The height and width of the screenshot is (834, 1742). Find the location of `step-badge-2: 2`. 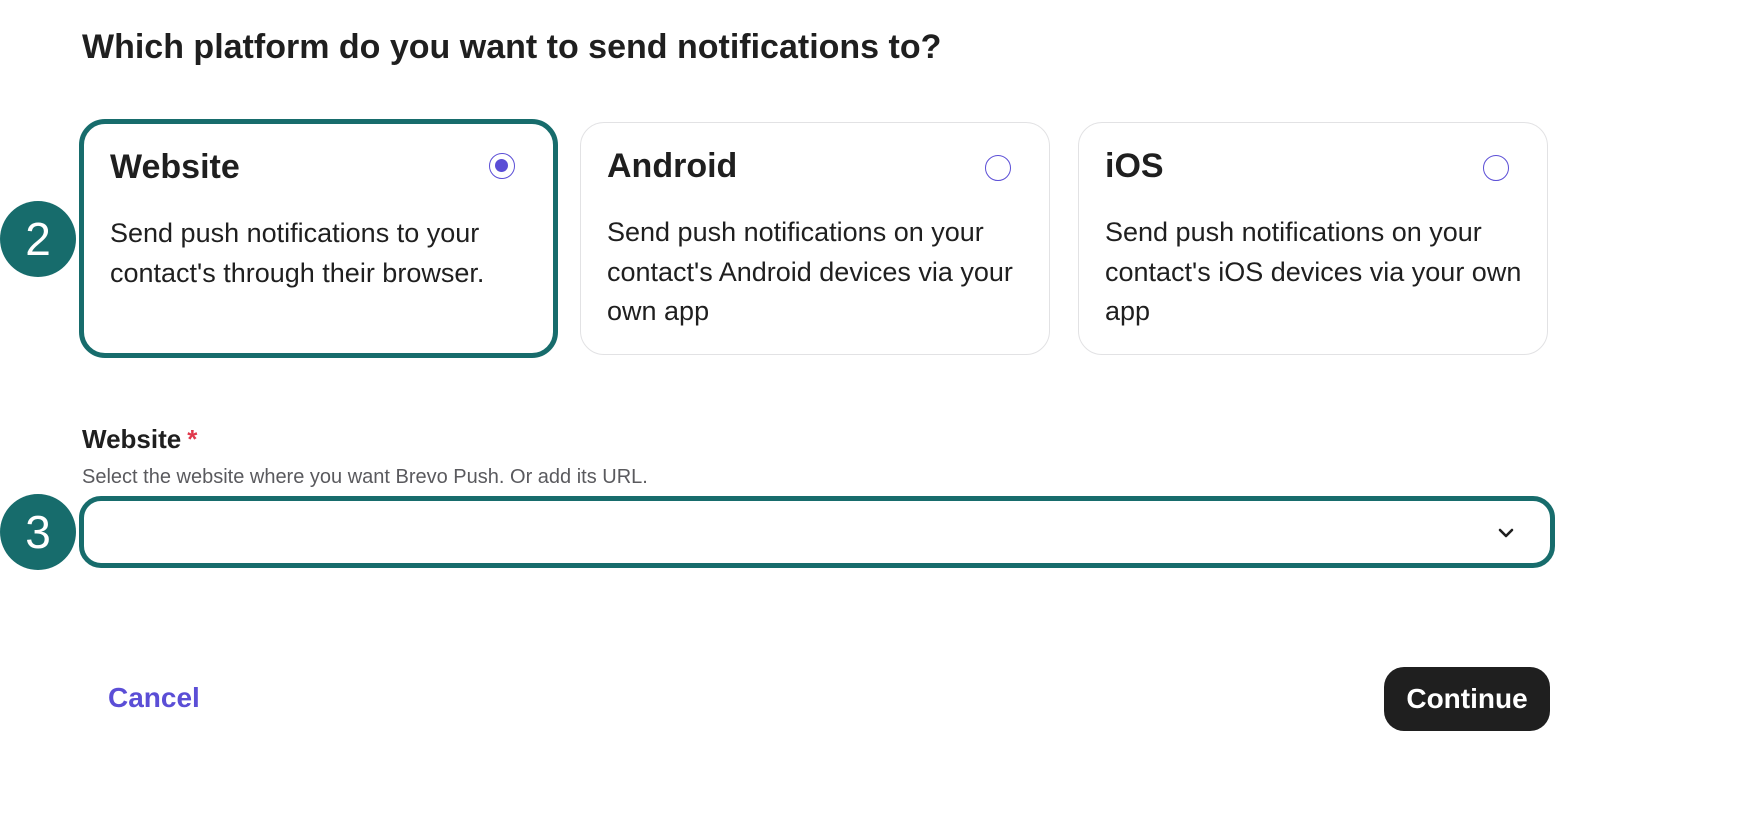

step-badge-2: 2 is located at coordinates (38, 239).